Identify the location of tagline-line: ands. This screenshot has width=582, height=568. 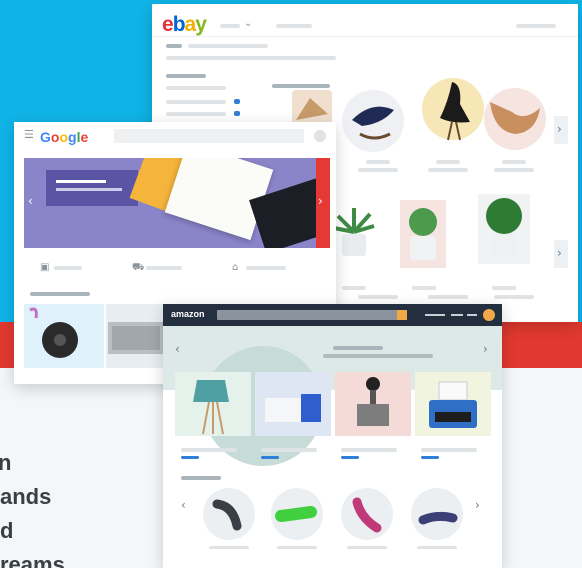
(26, 496).